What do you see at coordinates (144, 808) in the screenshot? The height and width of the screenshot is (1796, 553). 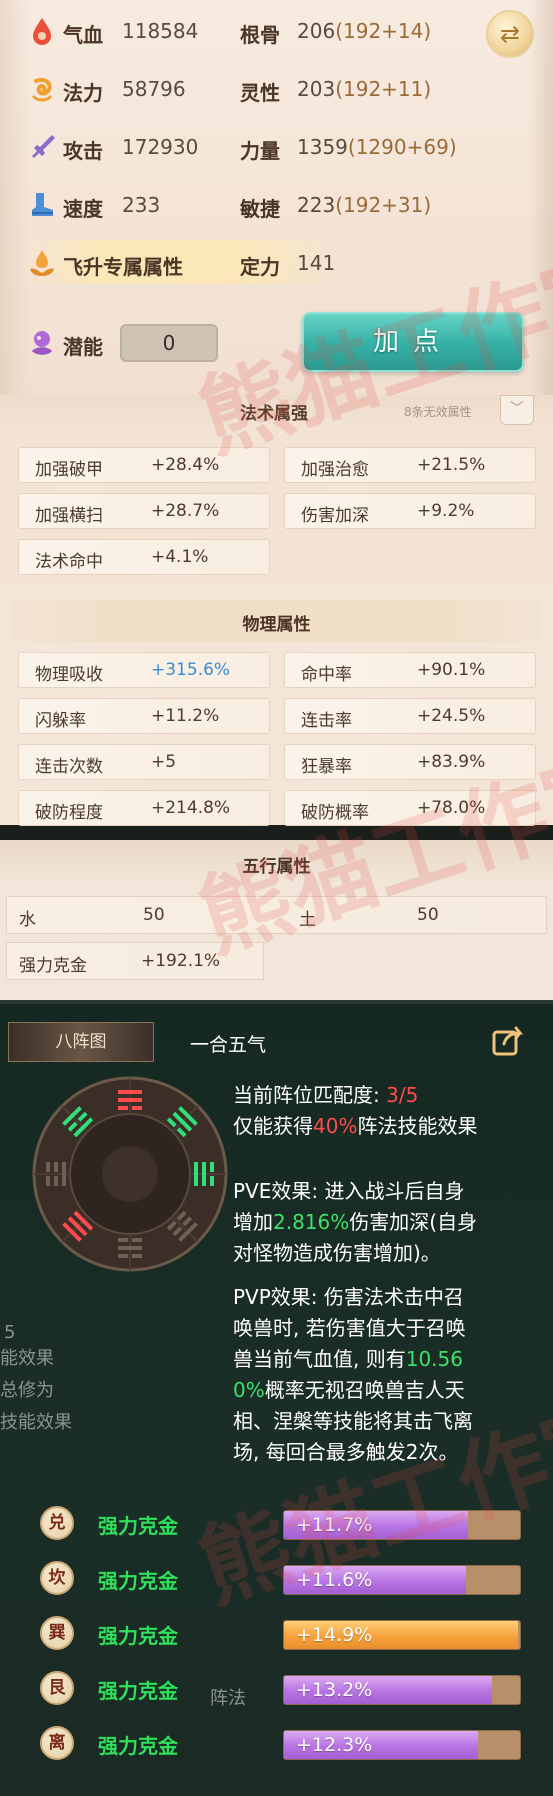 I see `physical-item: 破防程度 +214.8%` at bounding box center [144, 808].